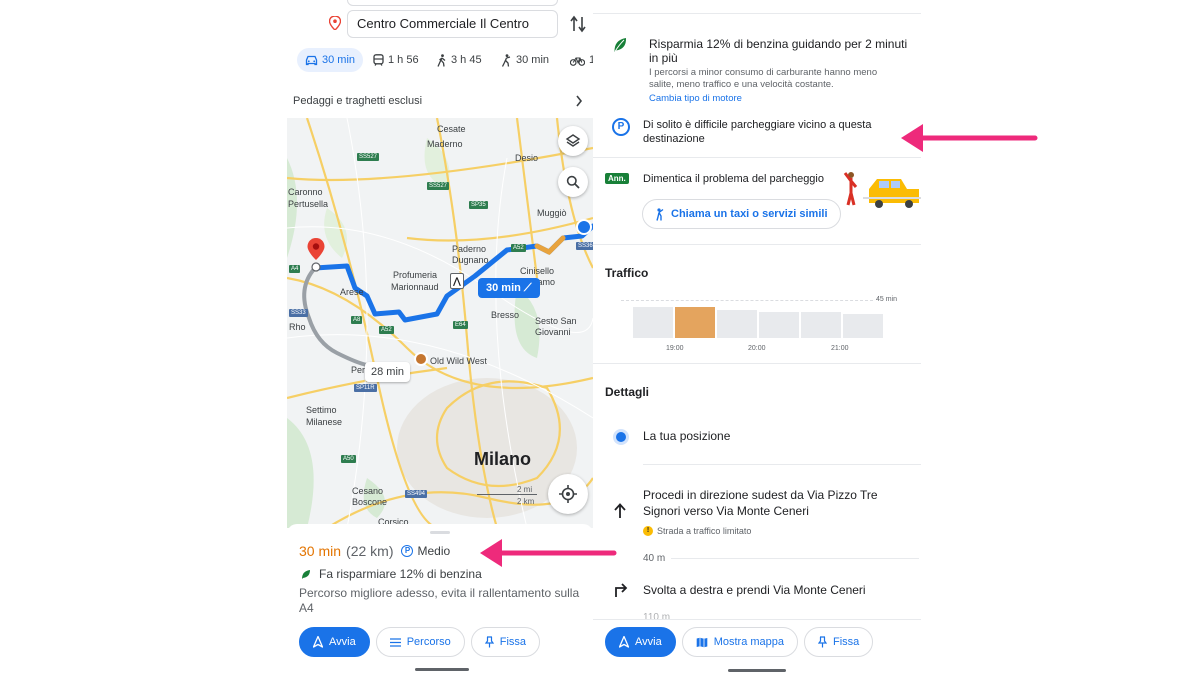  What do you see at coordinates (617, 178) in the screenshot?
I see `ad-badge: Ann.` at bounding box center [617, 178].